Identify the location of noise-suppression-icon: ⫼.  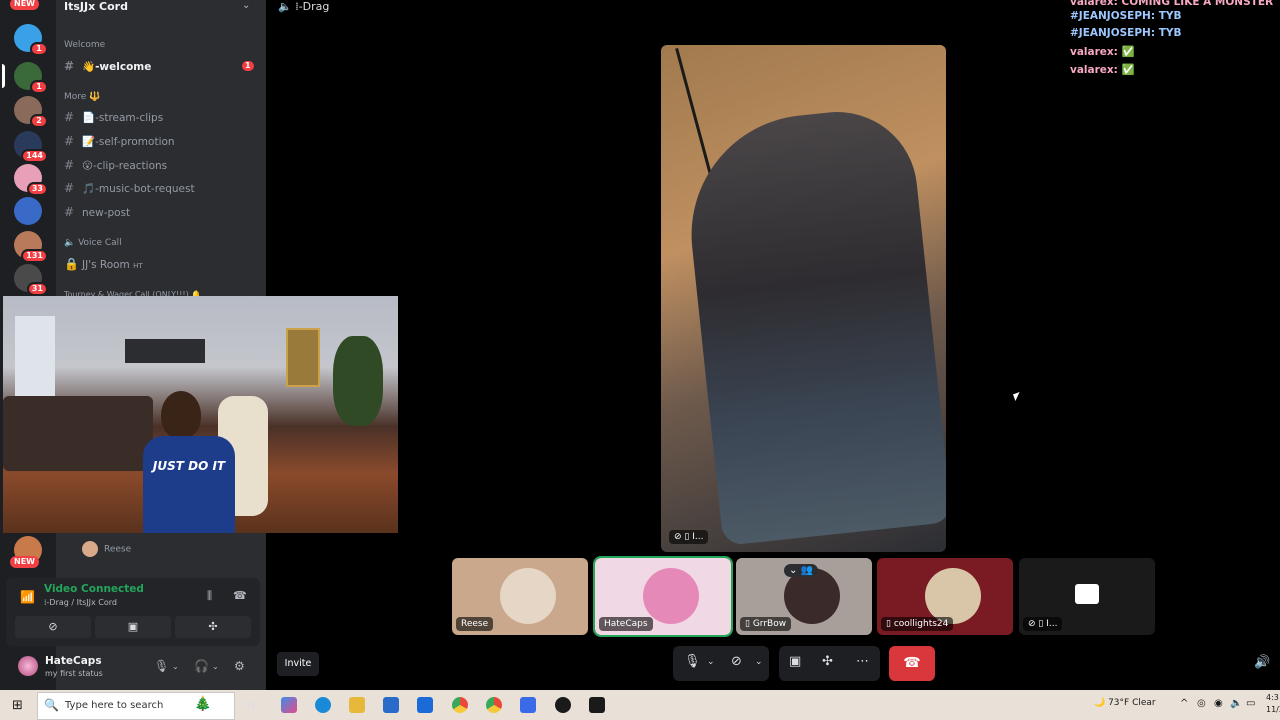
(209, 596).